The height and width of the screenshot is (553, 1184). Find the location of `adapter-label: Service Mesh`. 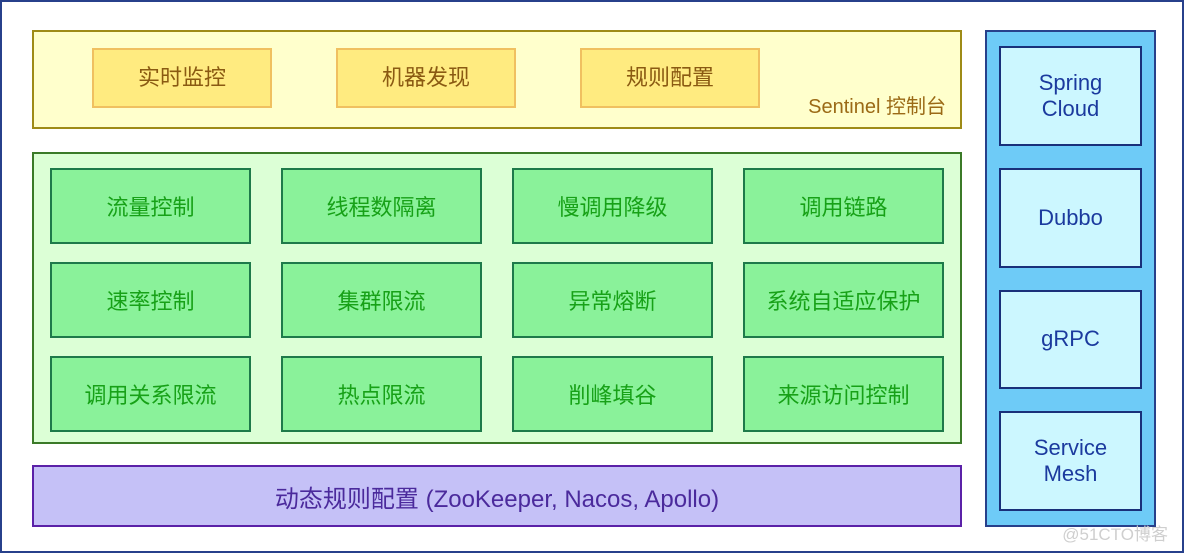

adapter-label: Service Mesh is located at coordinates (1070, 461).